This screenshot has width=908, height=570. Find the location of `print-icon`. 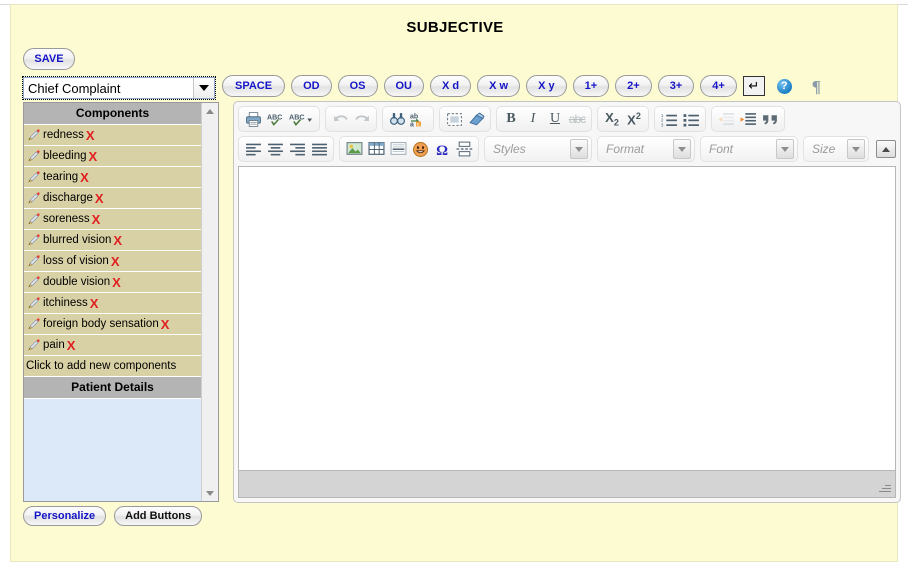

print-icon is located at coordinates (253, 119).